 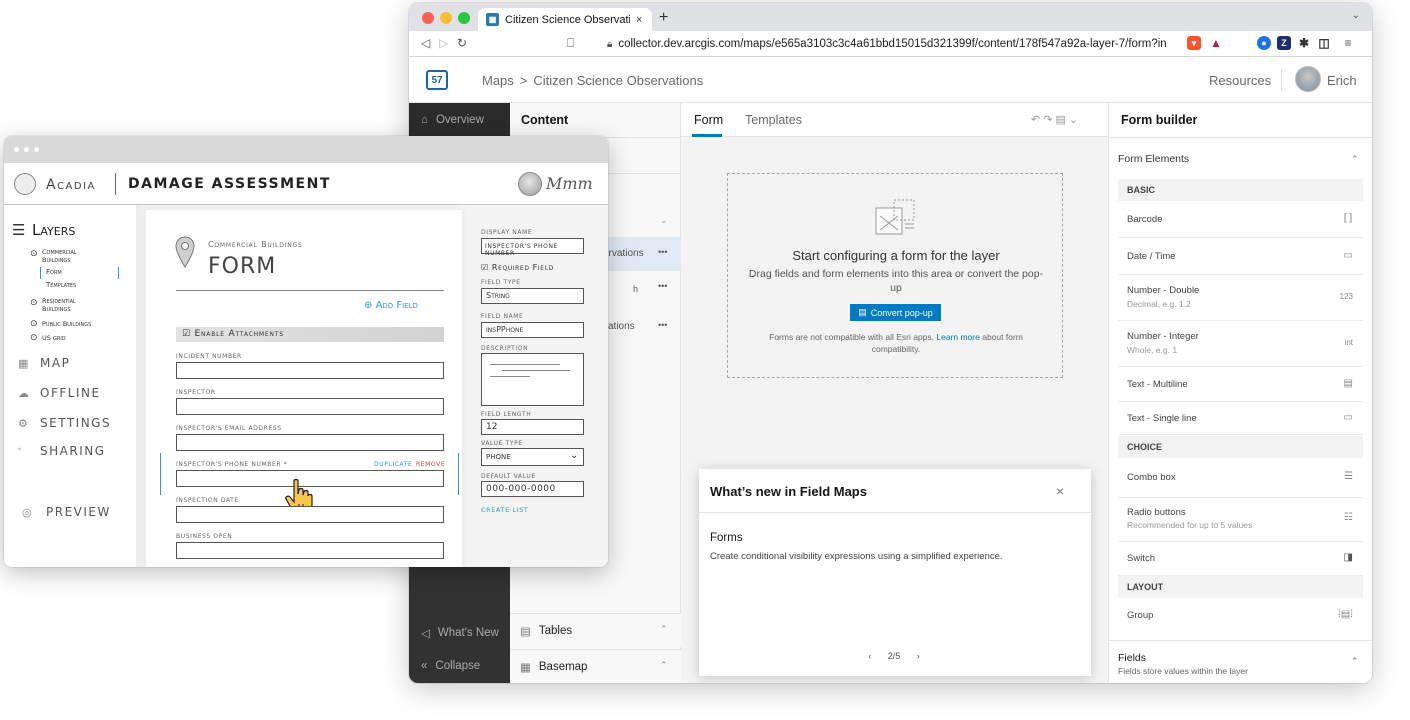 I want to click on radio-list-icon: ☷, so click(x=1348, y=517).